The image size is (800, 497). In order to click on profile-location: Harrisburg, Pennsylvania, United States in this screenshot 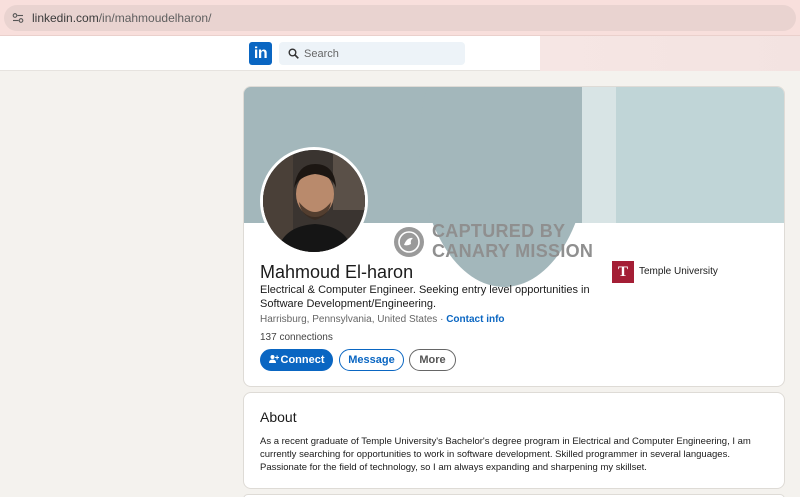, I will do `click(349, 319)`.